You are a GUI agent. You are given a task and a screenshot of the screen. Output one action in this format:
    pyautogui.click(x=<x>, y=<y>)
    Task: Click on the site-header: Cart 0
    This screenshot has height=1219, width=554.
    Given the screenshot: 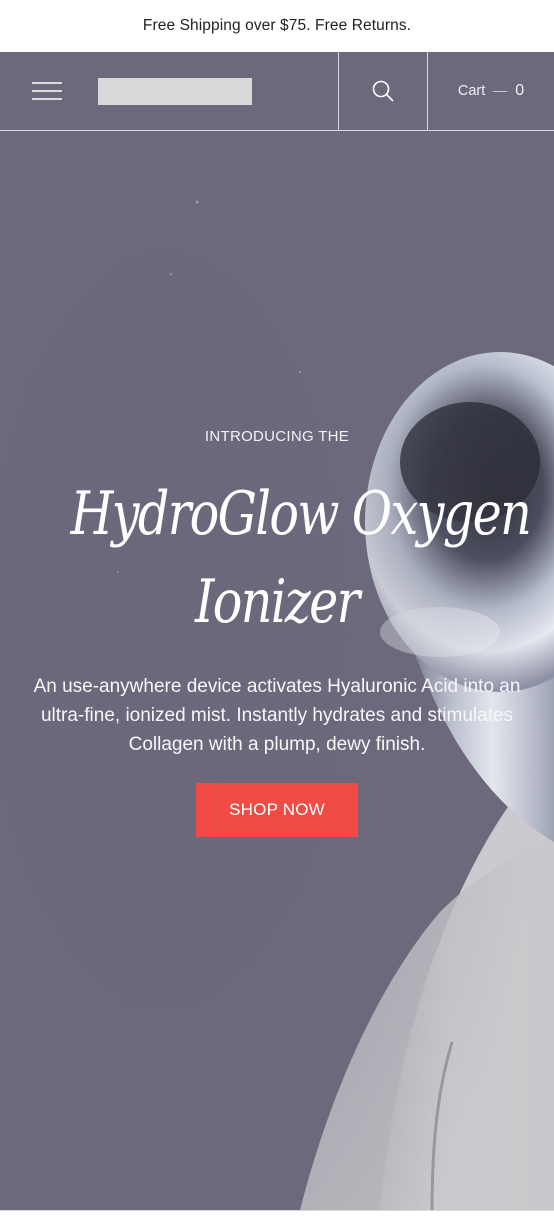 What is the action you would take?
    pyautogui.click(x=277, y=91)
    